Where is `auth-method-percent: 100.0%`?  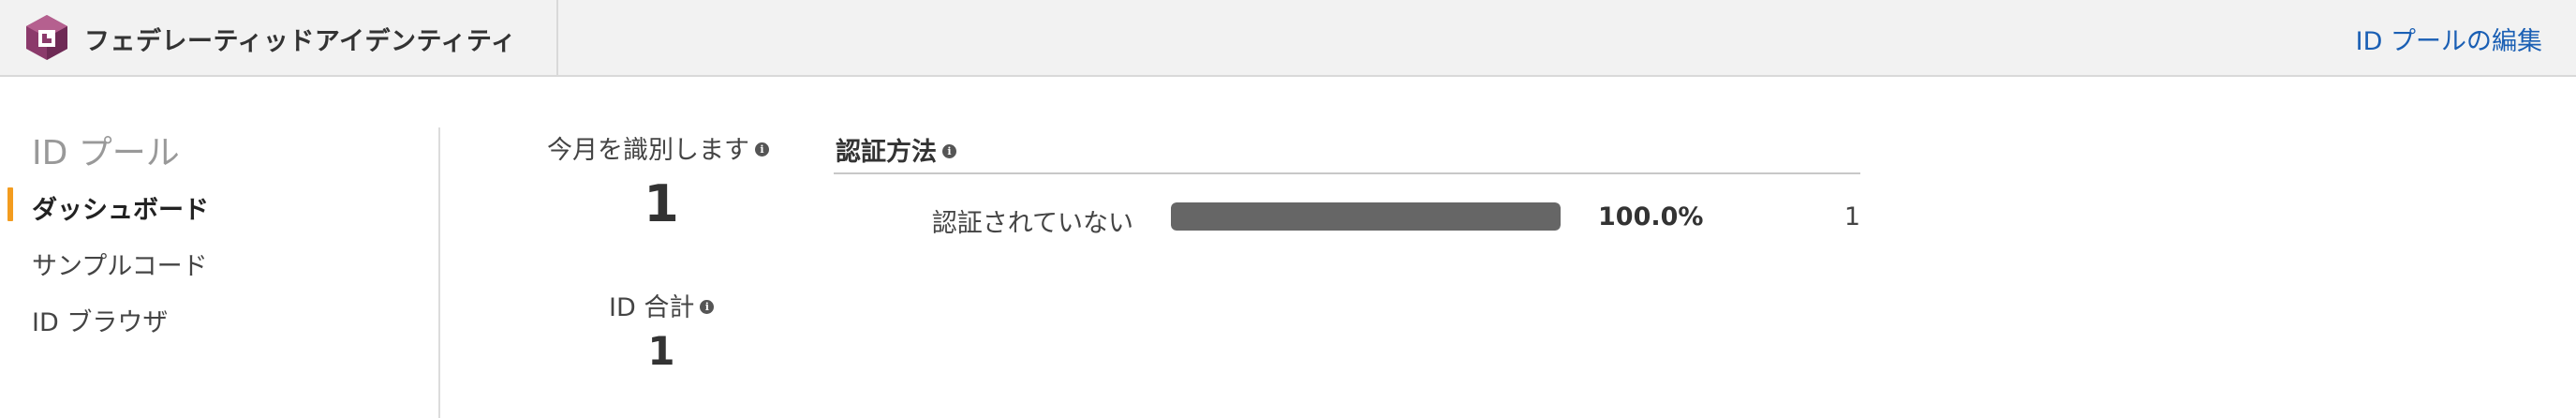 auth-method-percent: 100.0% is located at coordinates (1651, 216).